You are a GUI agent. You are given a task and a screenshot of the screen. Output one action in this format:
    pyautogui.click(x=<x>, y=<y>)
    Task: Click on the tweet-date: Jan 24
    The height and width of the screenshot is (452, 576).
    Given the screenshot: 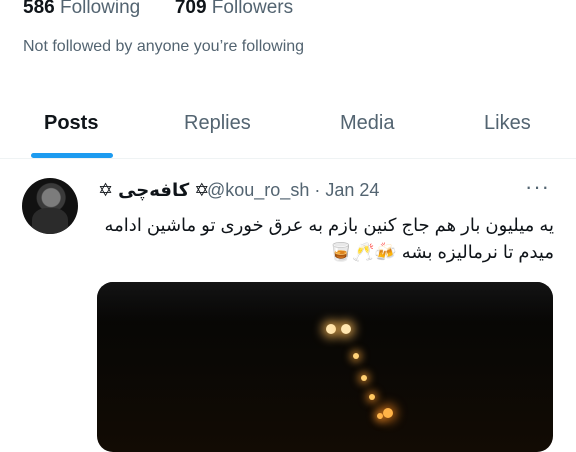 What is the action you would take?
    pyautogui.click(x=352, y=190)
    